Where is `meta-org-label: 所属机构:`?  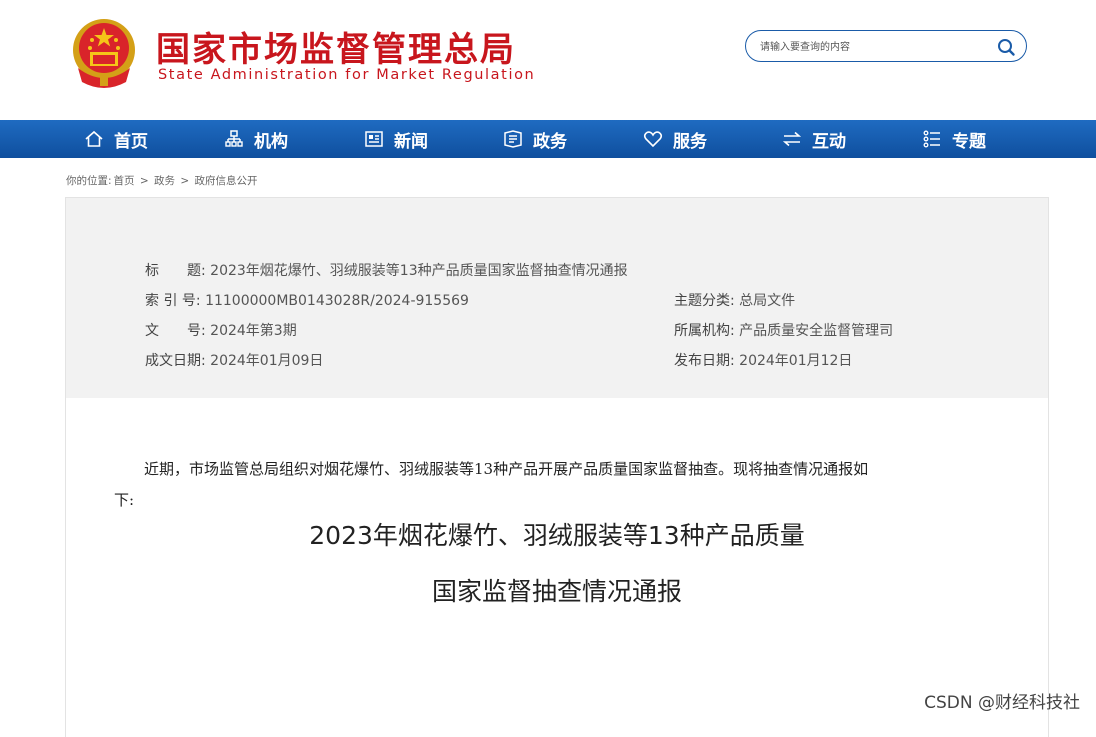
meta-org-label: 所属机构: is located at coordinates (704, 331).